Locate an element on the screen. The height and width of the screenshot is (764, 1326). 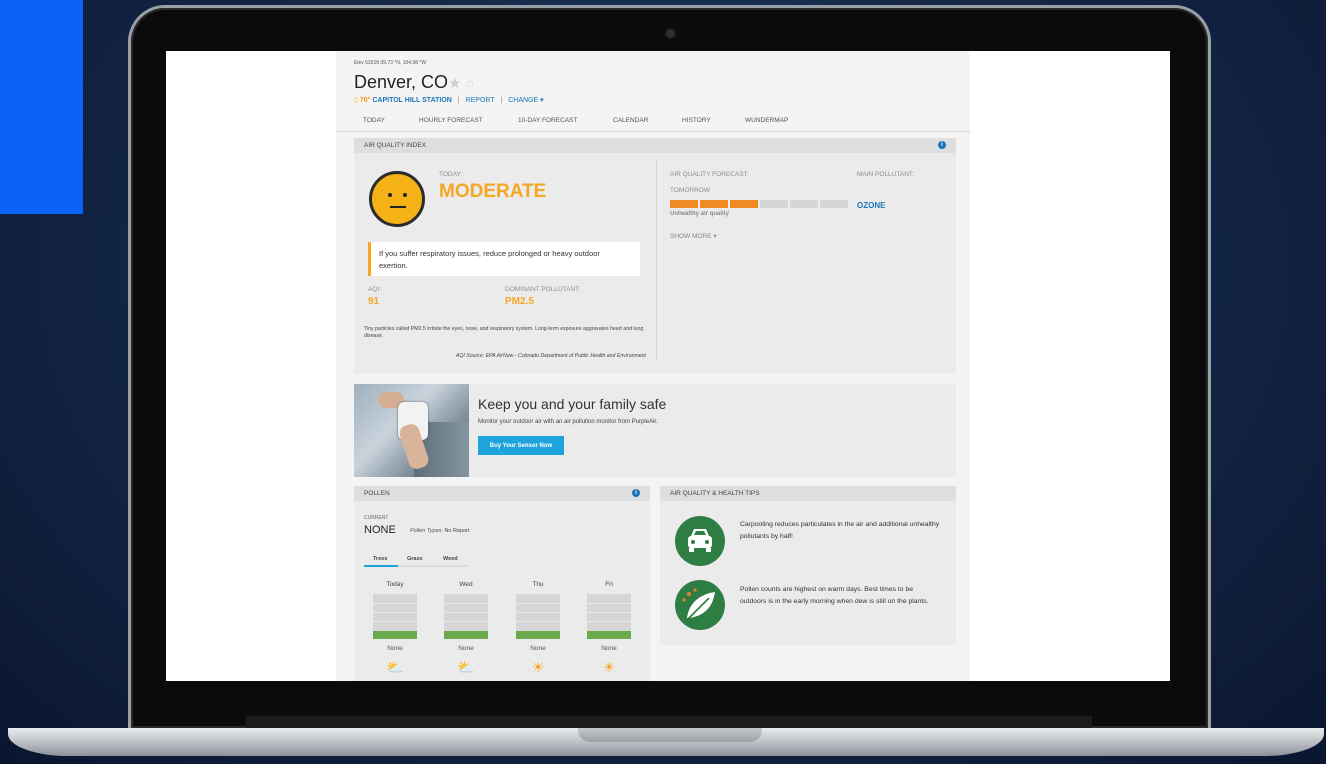
partly-cloudy-icon: ⛅ is located at coordinates (466, 667).